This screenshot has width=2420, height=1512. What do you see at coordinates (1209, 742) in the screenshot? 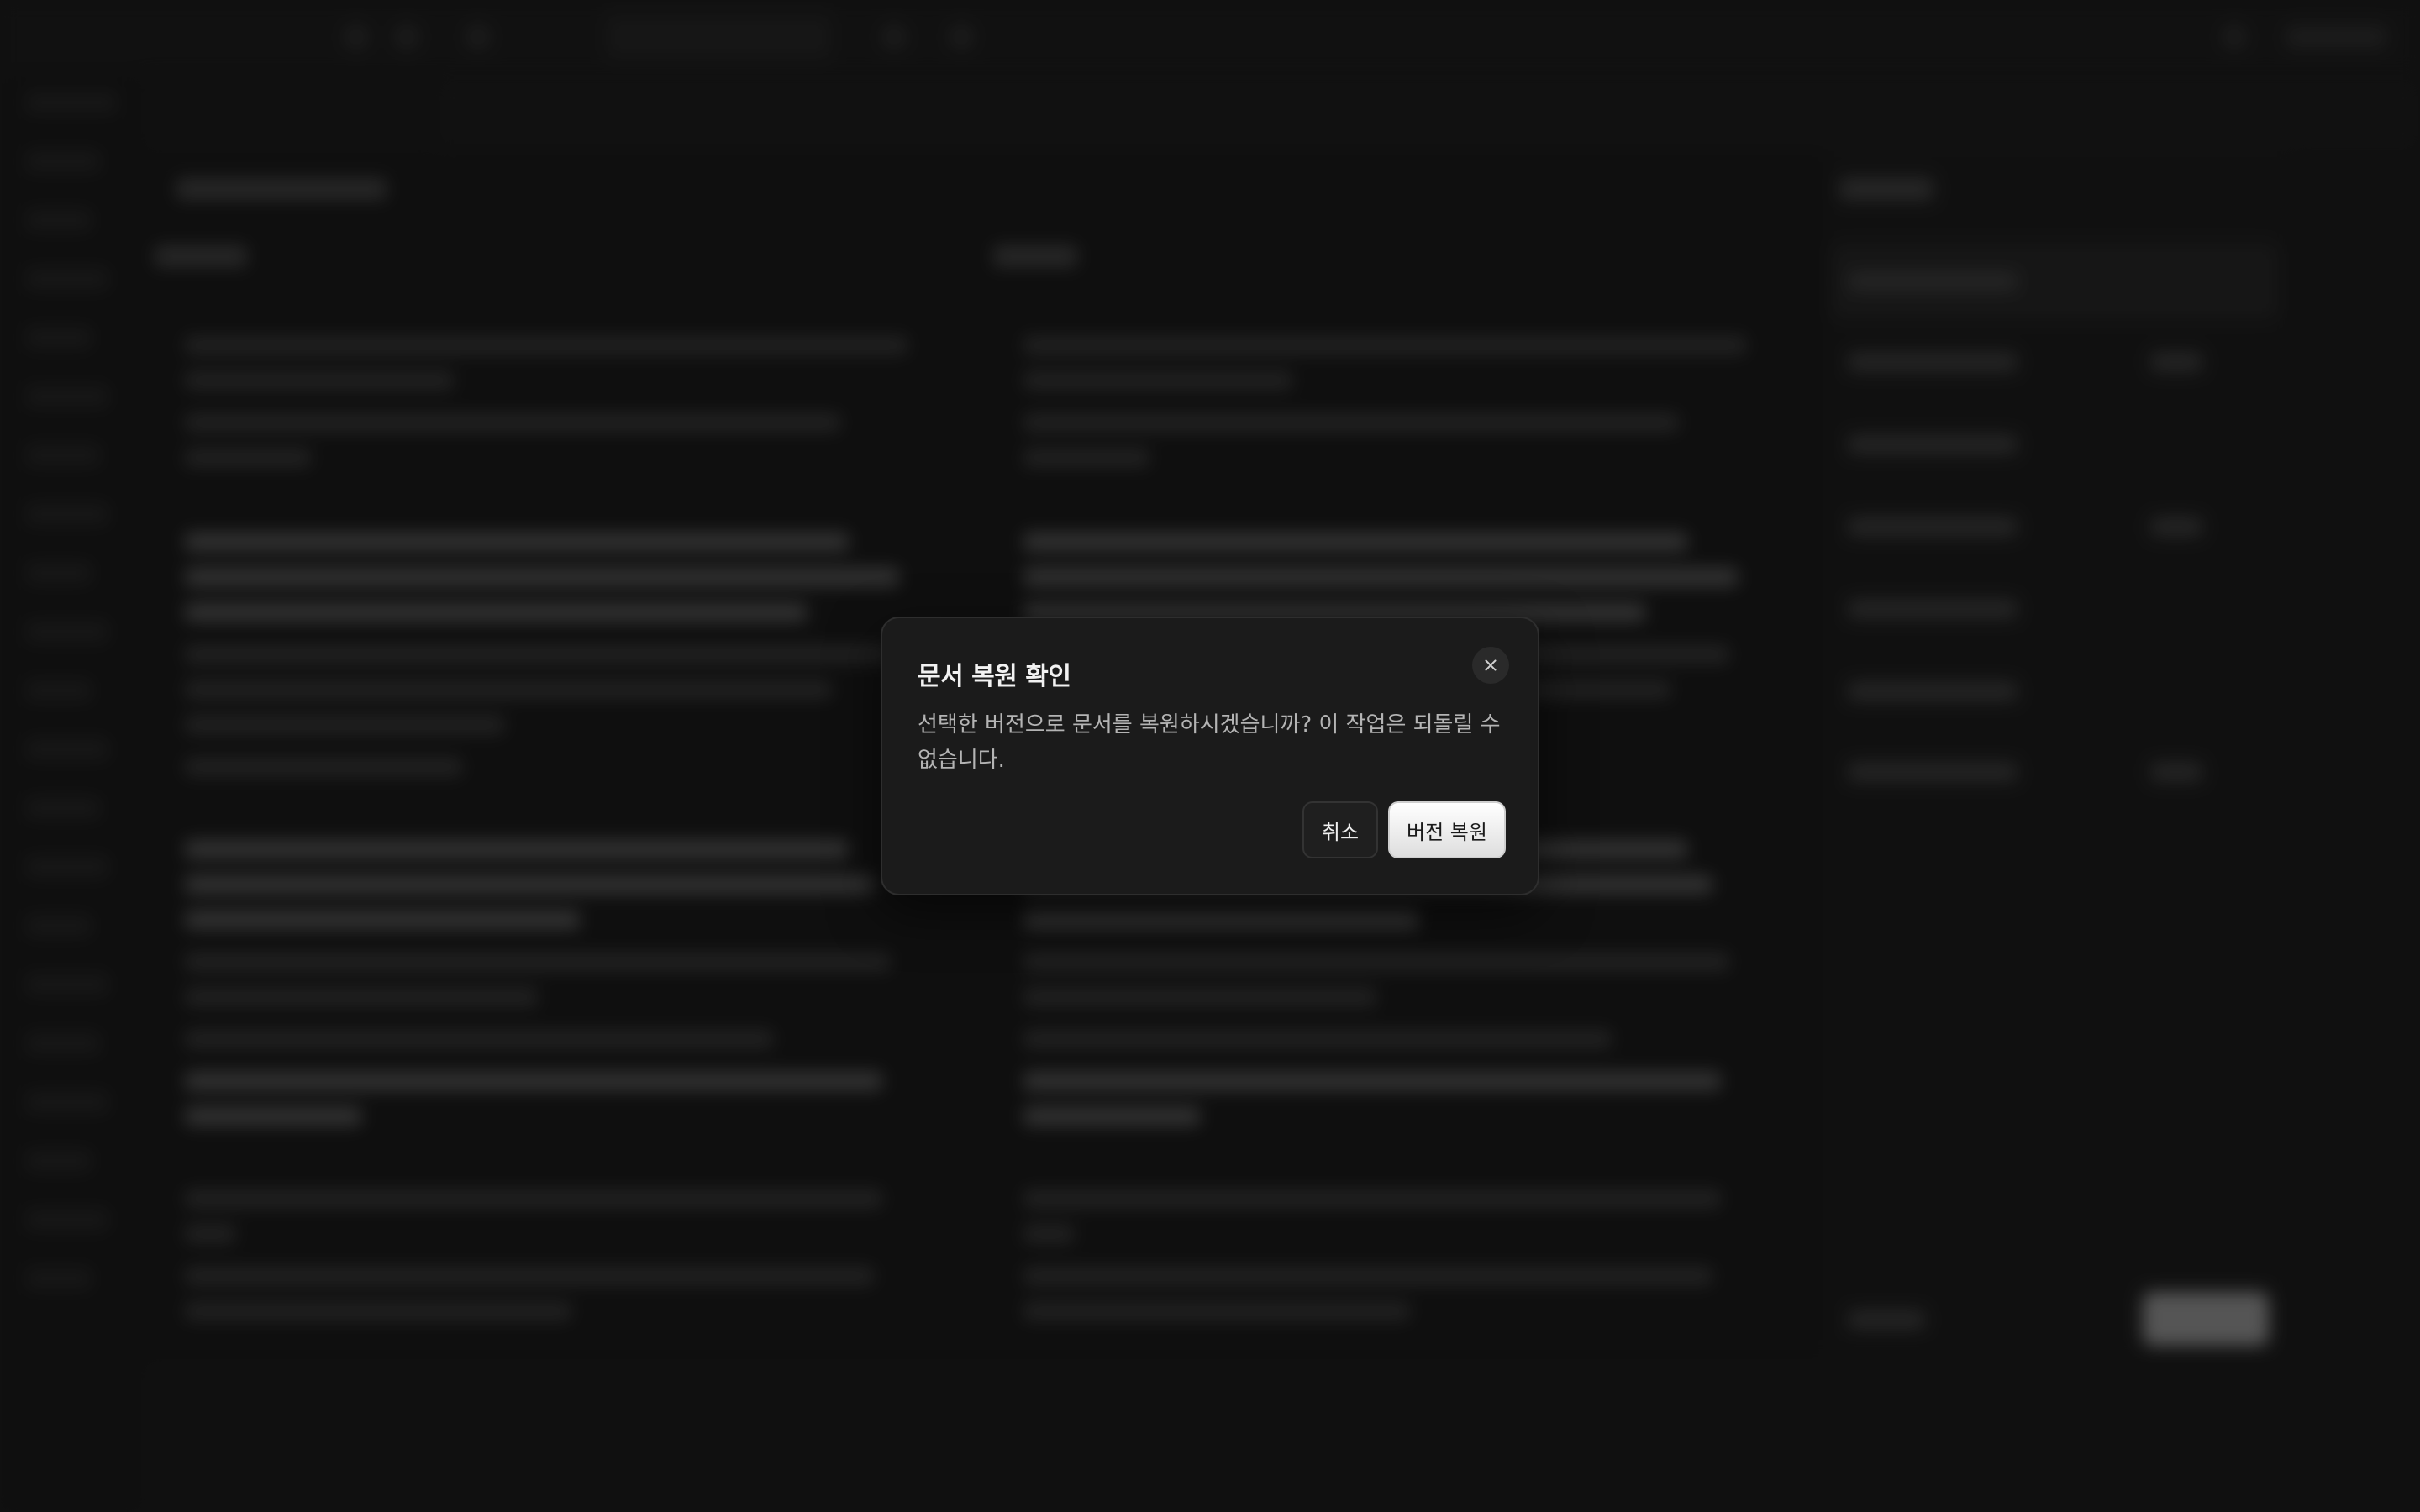
I see `dialog-message: 선택한 버전으로 문서를 복원하시겠습니까? 이 작업은 되돌릴 수 없습니다.` at bounding box center [1209, 742].